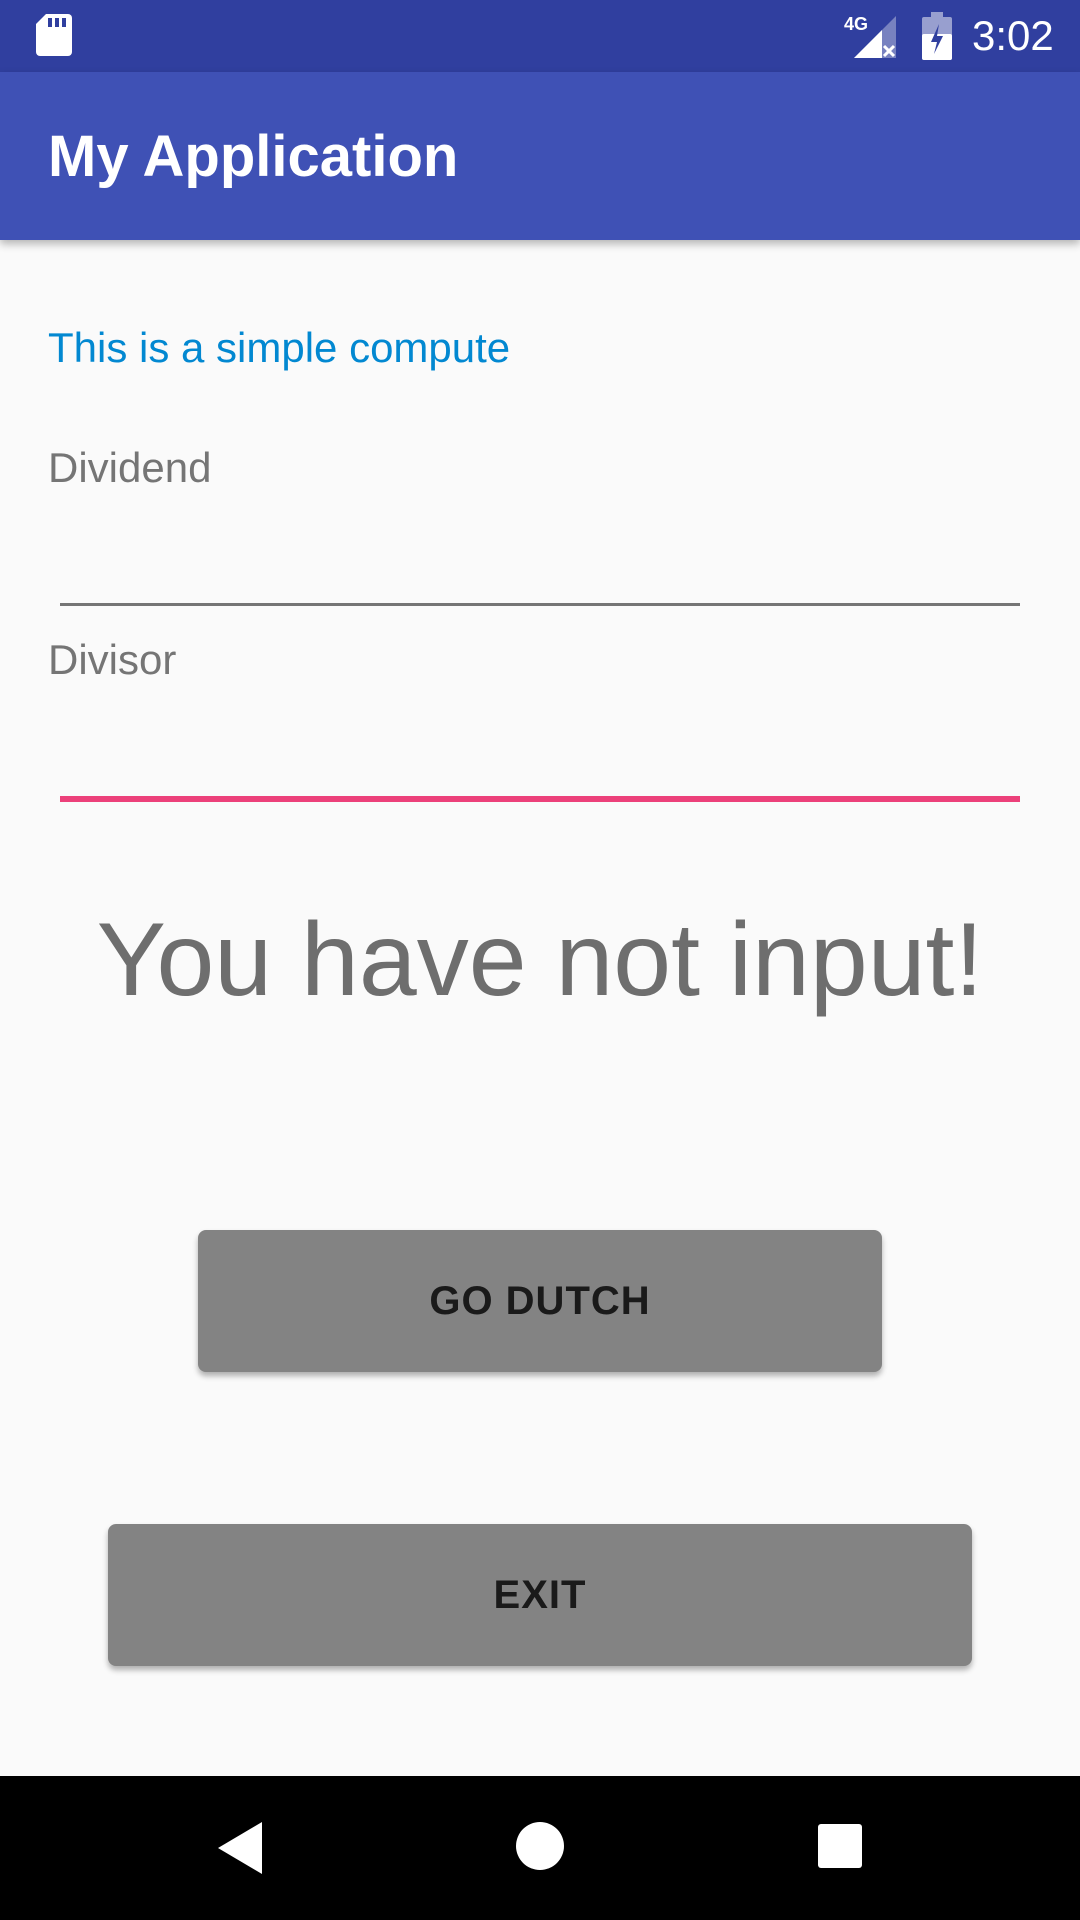 The height and width of the screenshot is (1920, 1080). Describe the element at coordinates (240, 1848) in the screenshot. I see `back-icon` at that location.